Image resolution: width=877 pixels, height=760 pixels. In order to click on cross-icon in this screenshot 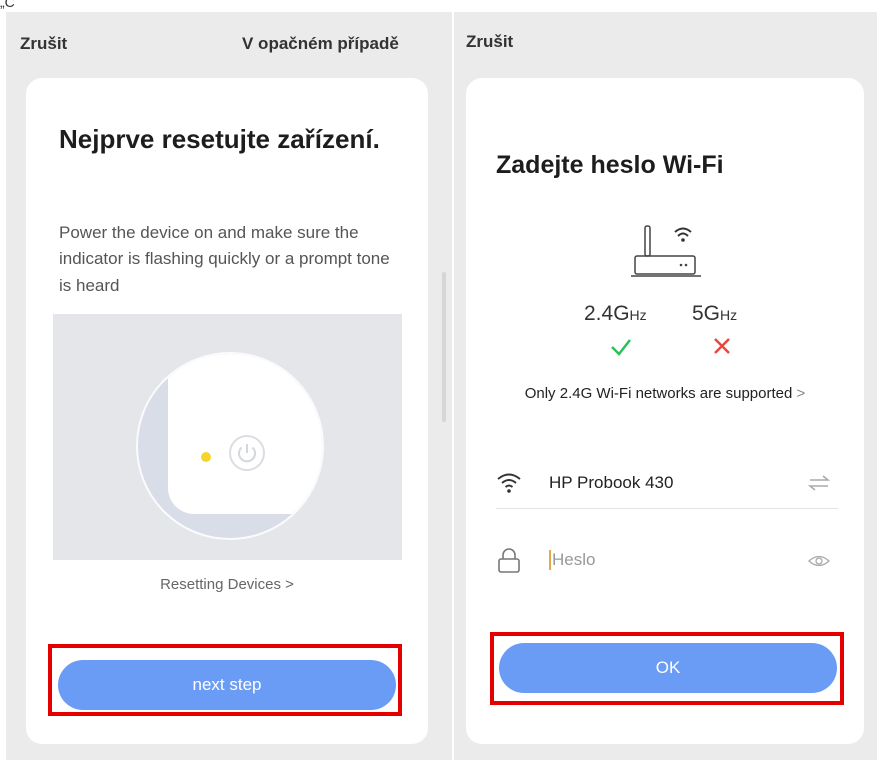, I will do `click(722, 346)`.